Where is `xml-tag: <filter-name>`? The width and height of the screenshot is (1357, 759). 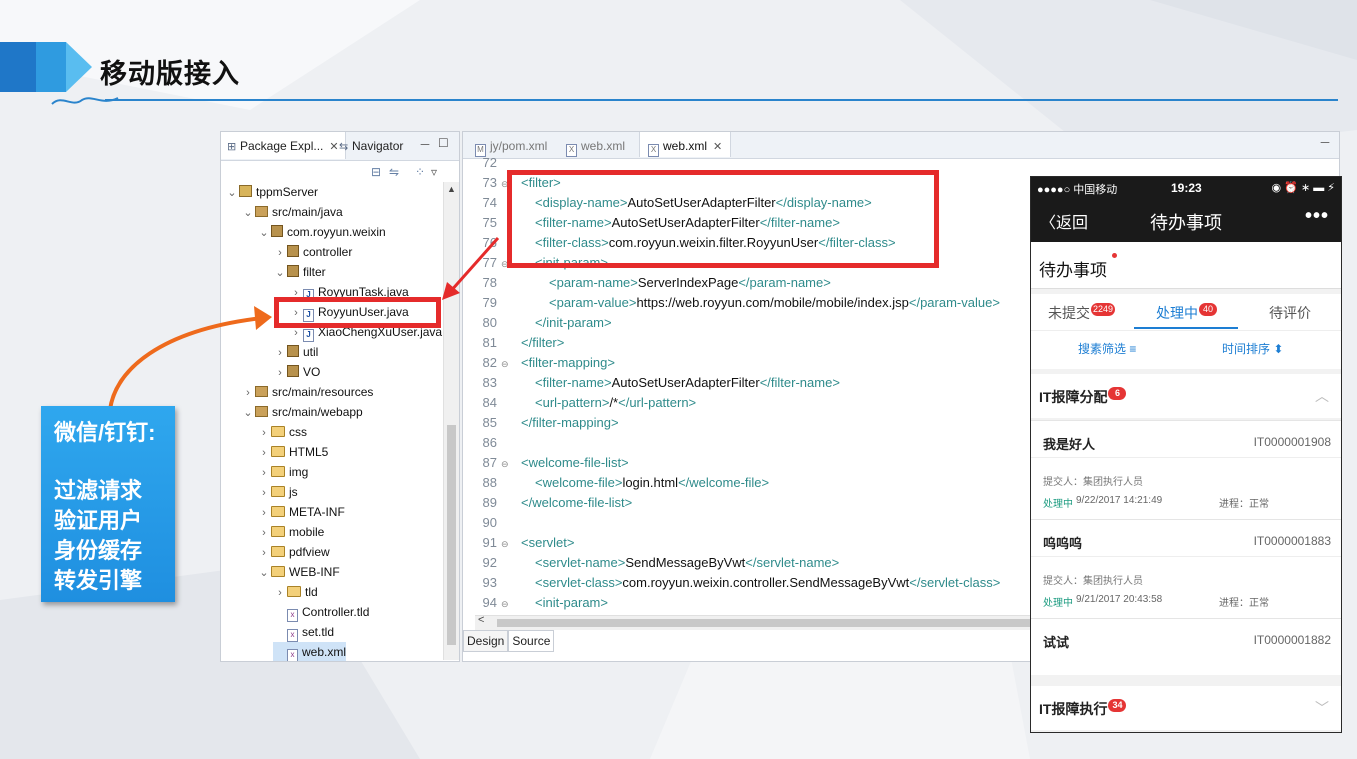
xml-tag: <filter-name> is located at coordinates (573, 382).